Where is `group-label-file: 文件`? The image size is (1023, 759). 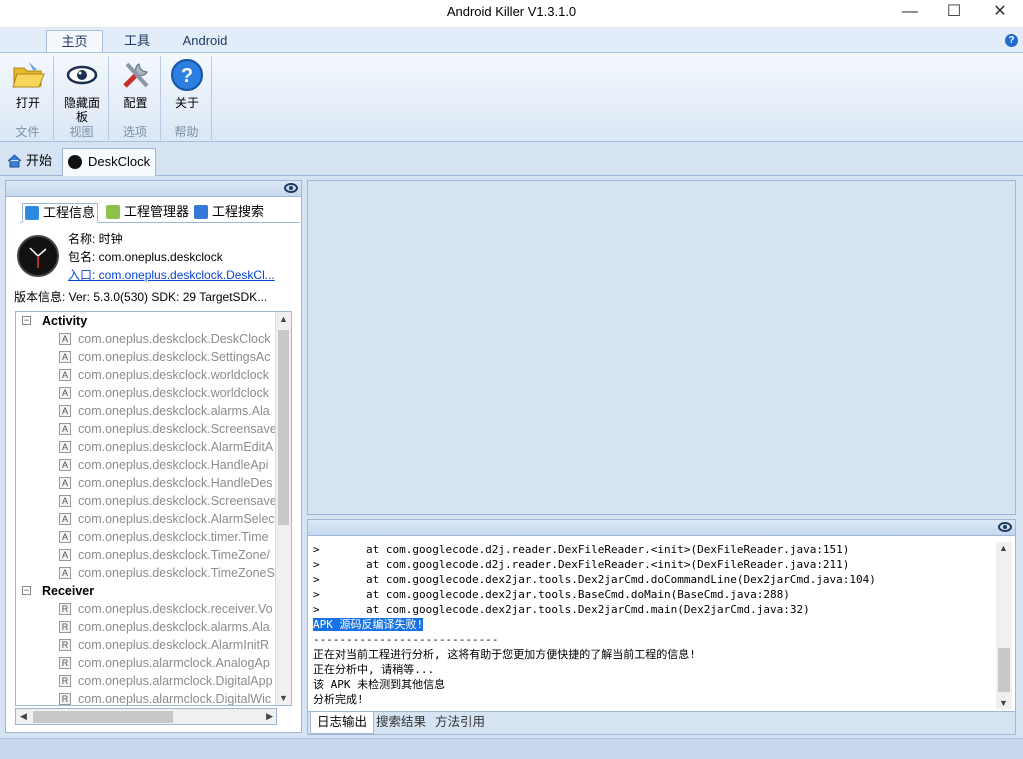
group-label-file: 文件 is located at coordinates (27, 132).